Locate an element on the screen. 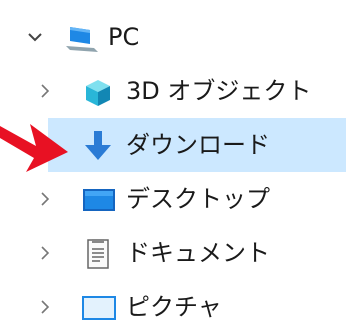  pictures-icon is located at coordinates (99, 308).